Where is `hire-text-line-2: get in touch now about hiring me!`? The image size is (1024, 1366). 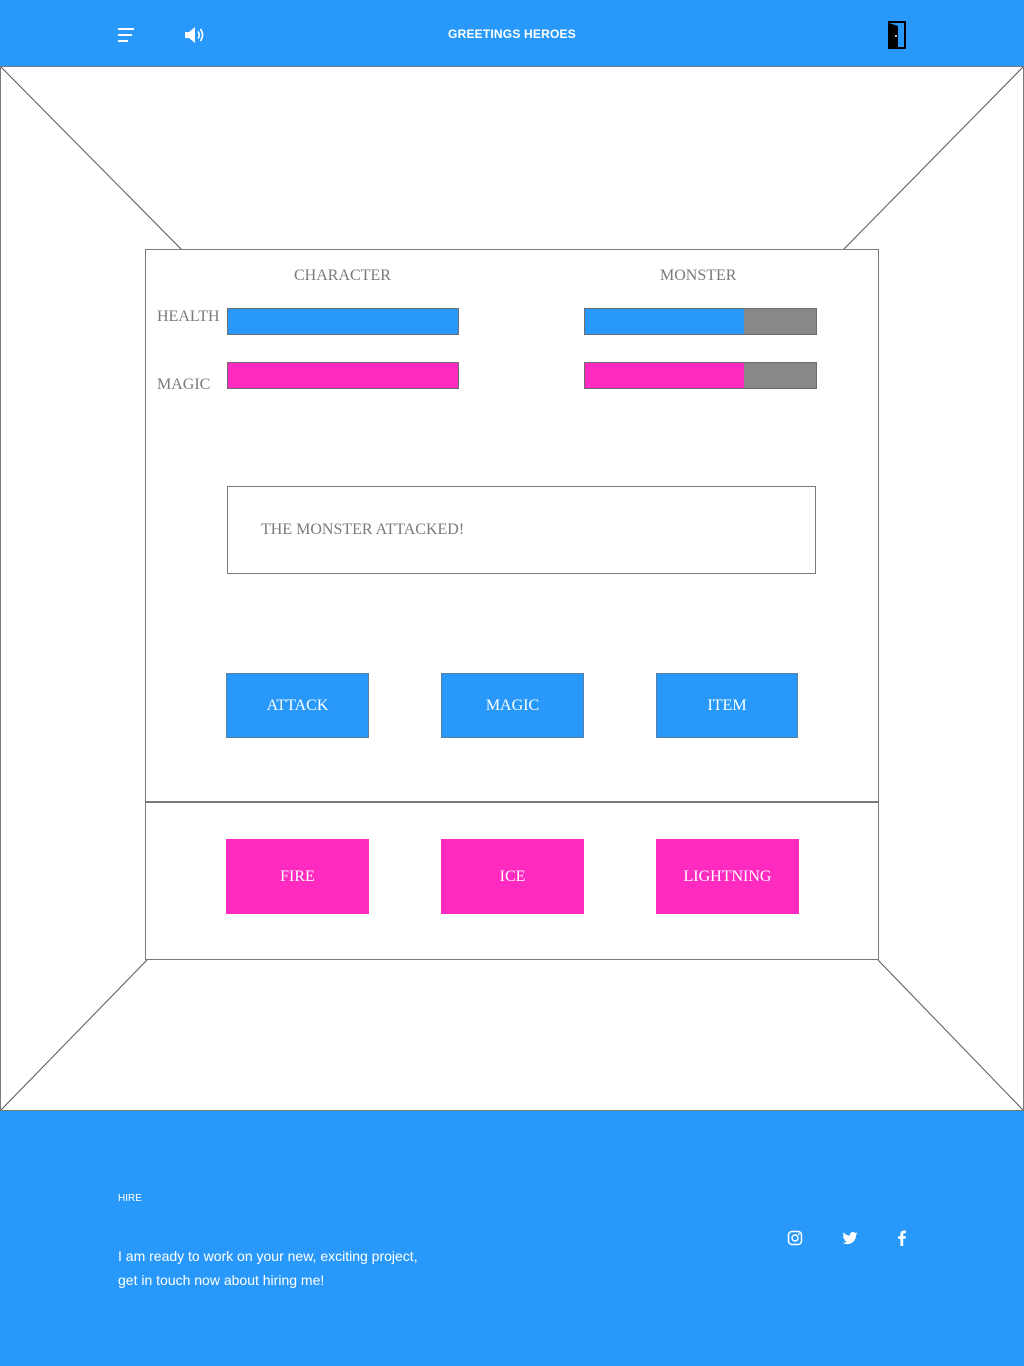
hire-text-line-2: get in touch now about hiring me! is located at coordinates (221, 1280).